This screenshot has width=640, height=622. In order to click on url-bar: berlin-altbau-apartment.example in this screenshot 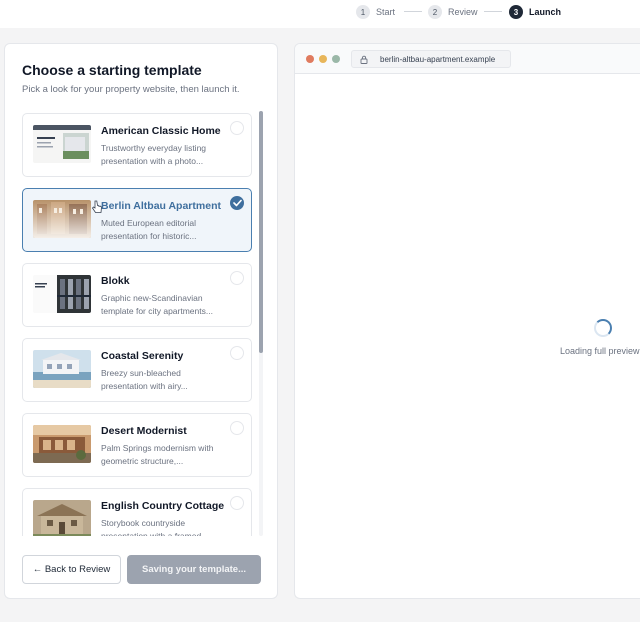, I will do `click(431, 59)`.